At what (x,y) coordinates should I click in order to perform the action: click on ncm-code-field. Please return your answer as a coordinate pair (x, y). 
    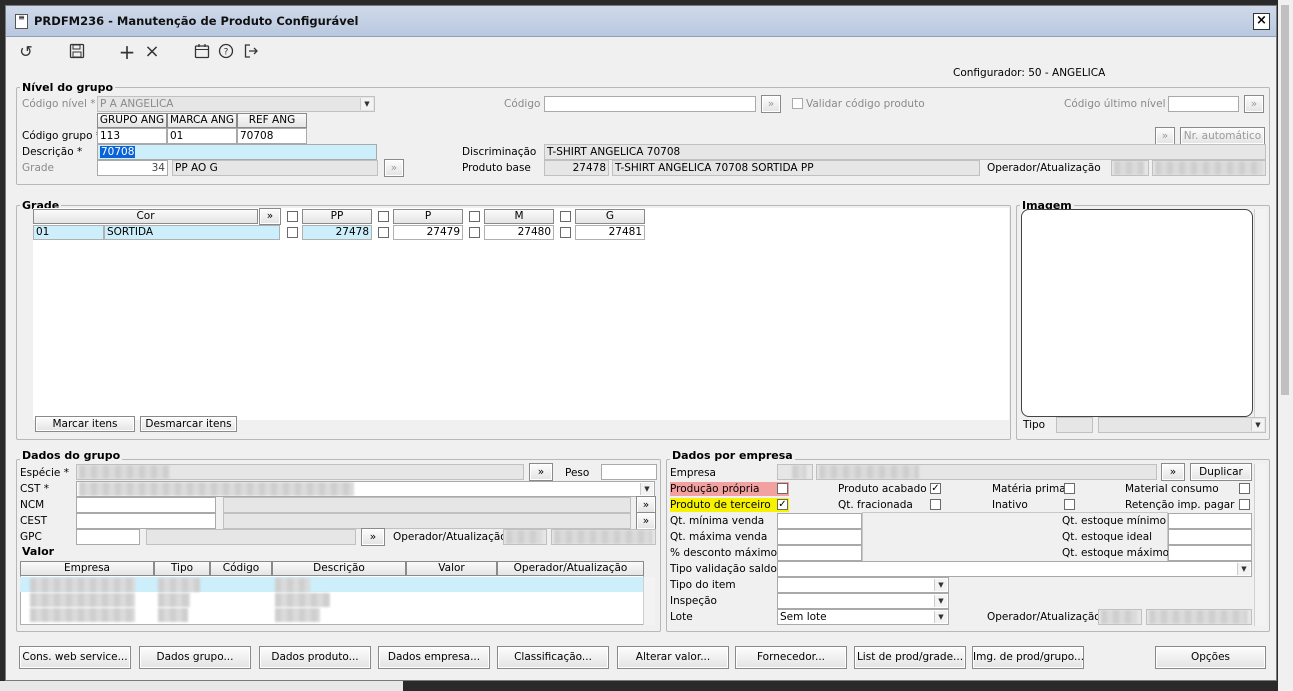
    Looking at the image, I should click on (146, 505).